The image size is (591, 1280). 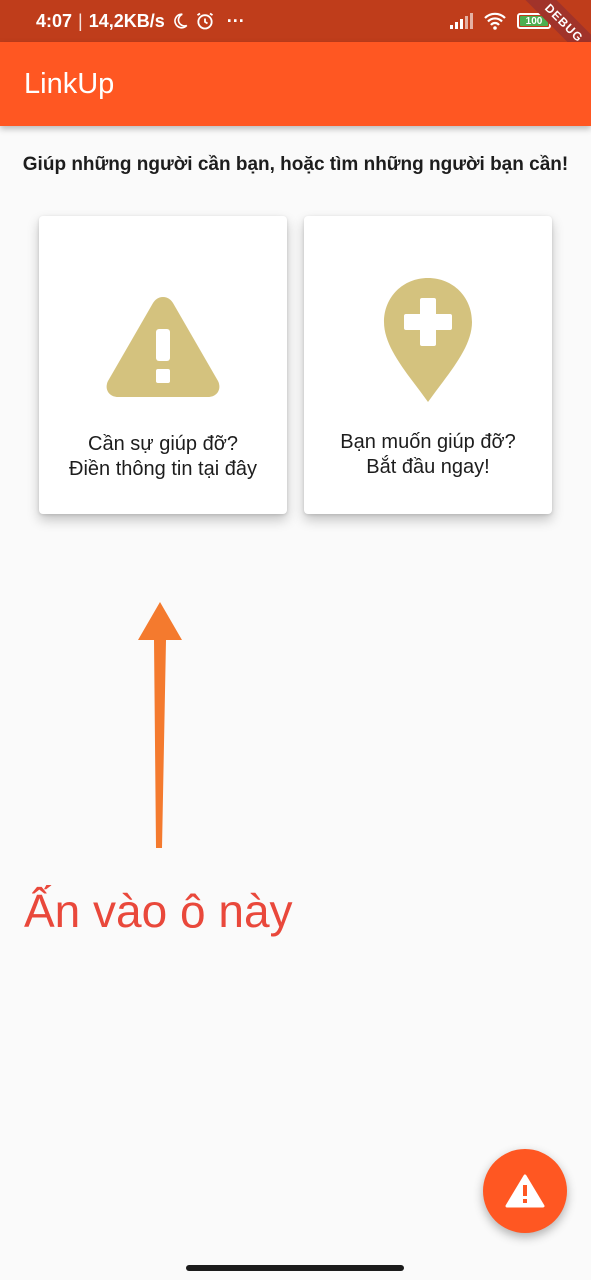 I want to click on app-title: LinkUp, so click(x=69, y=83).